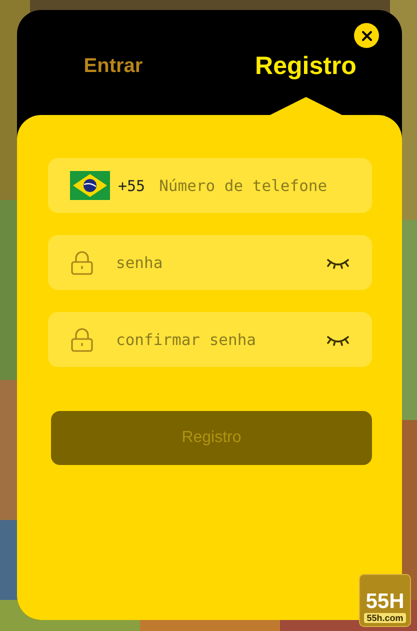  Describe the element at coordinates (113, 66) in the screenshot. I see `tab: Entrar` at that location.